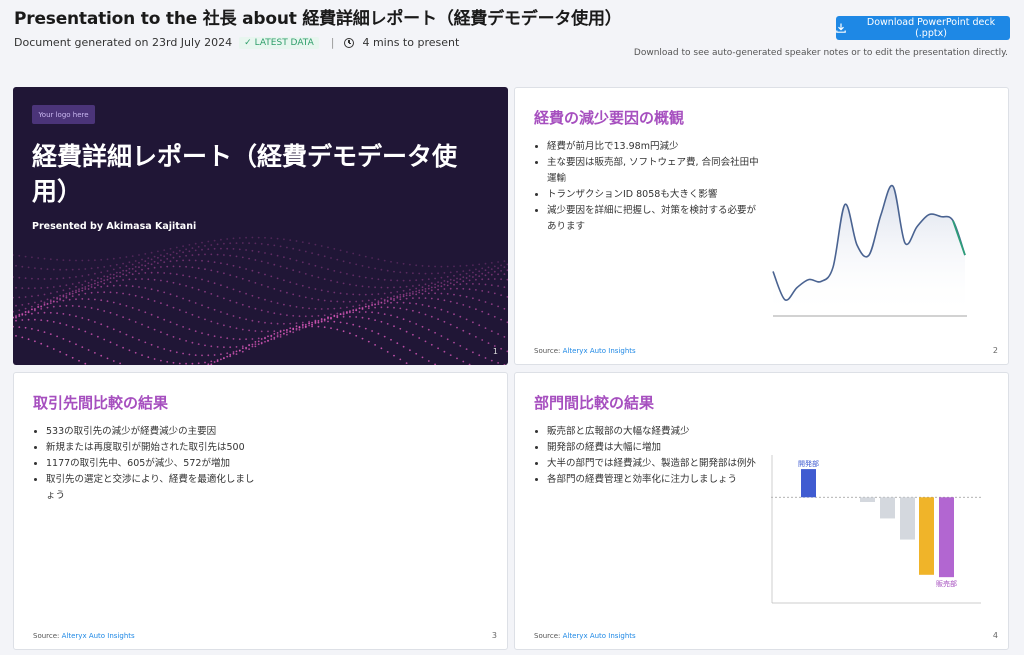 Image resolution: width=1024 pixels, height=655 pixels. What do you see at coordinates (101, 403) in the screenshot?
I see `slide-title: 取引先間比較の結果` at bounding box center [101, 403].